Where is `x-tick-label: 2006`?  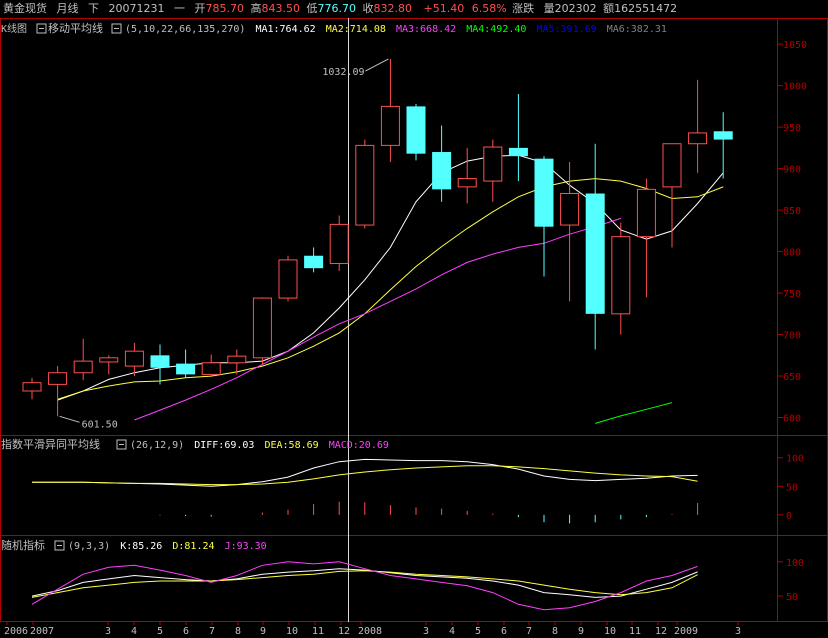 x-tick-label: 2006 is located at coordinates (16, 631).